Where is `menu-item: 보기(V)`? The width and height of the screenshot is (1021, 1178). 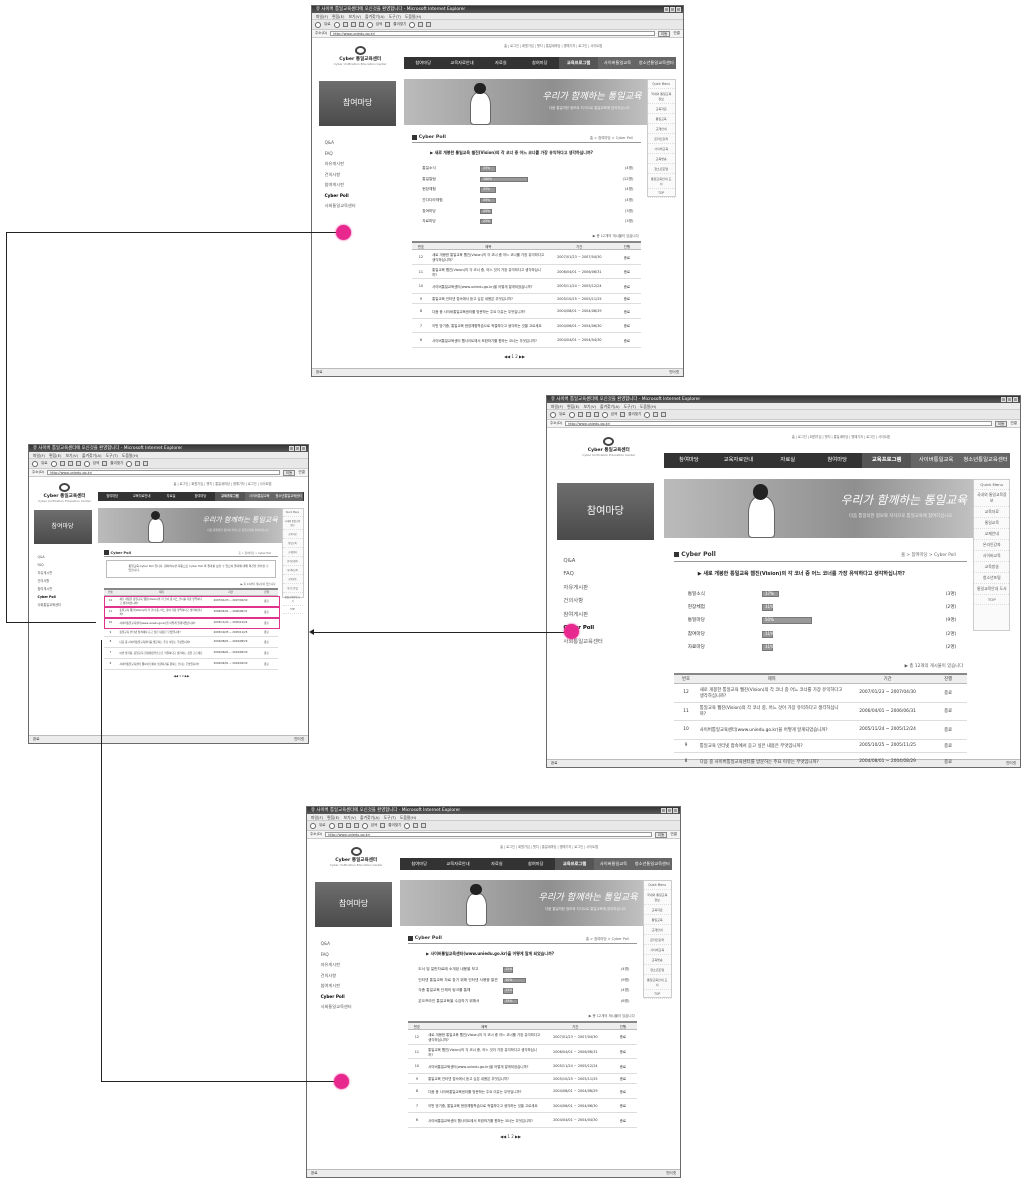 menu-item: 보기(V) is located at coordinates (350, 817).